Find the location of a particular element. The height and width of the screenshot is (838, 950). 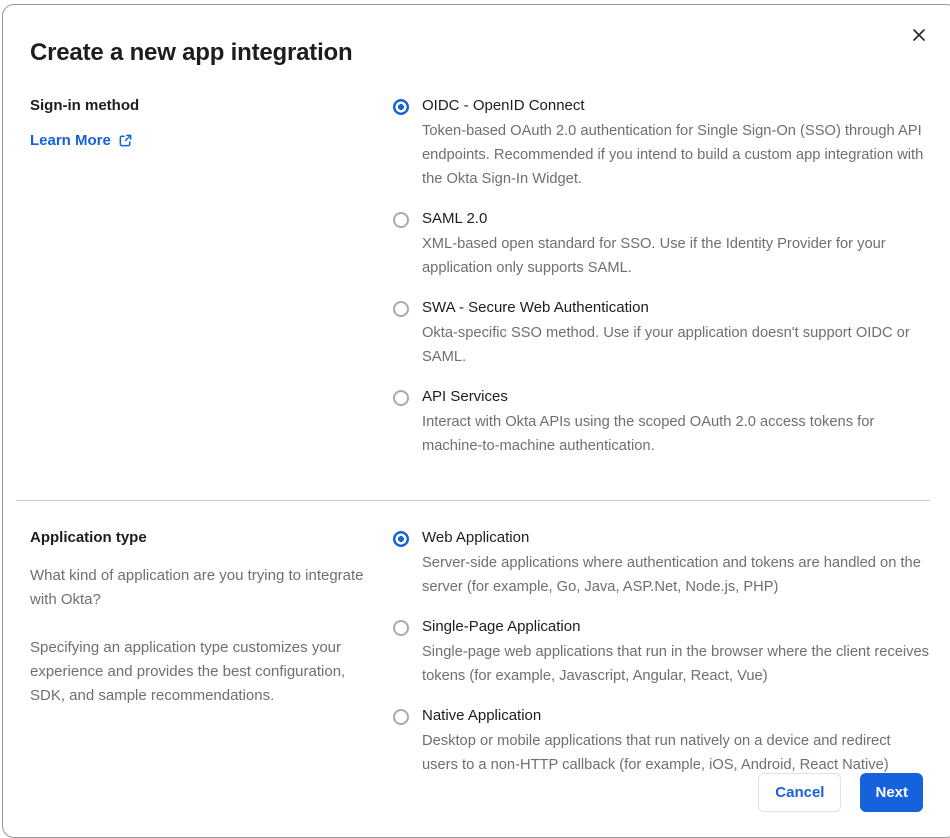

learn-more-link: Learn More is located at coordinates (81, 140).